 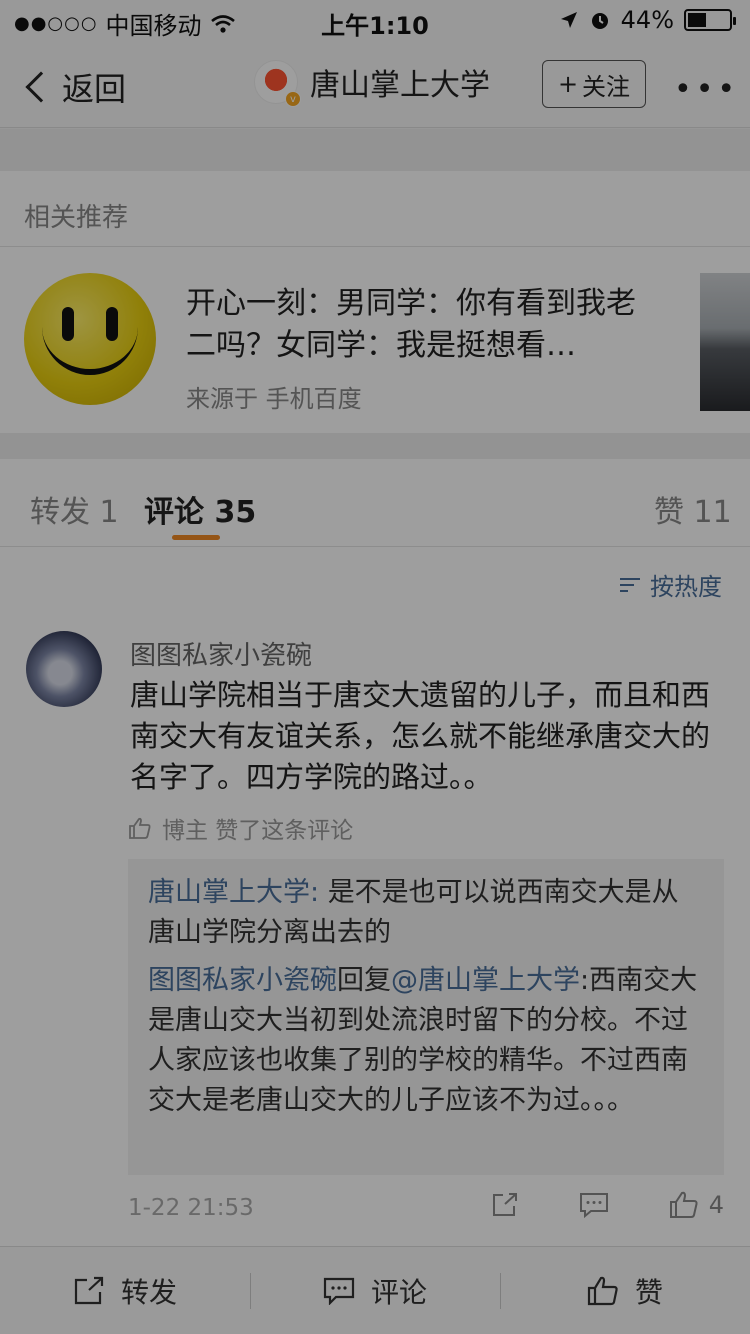 I want to click on like-button: 赞, so click(x=625, y=1290).